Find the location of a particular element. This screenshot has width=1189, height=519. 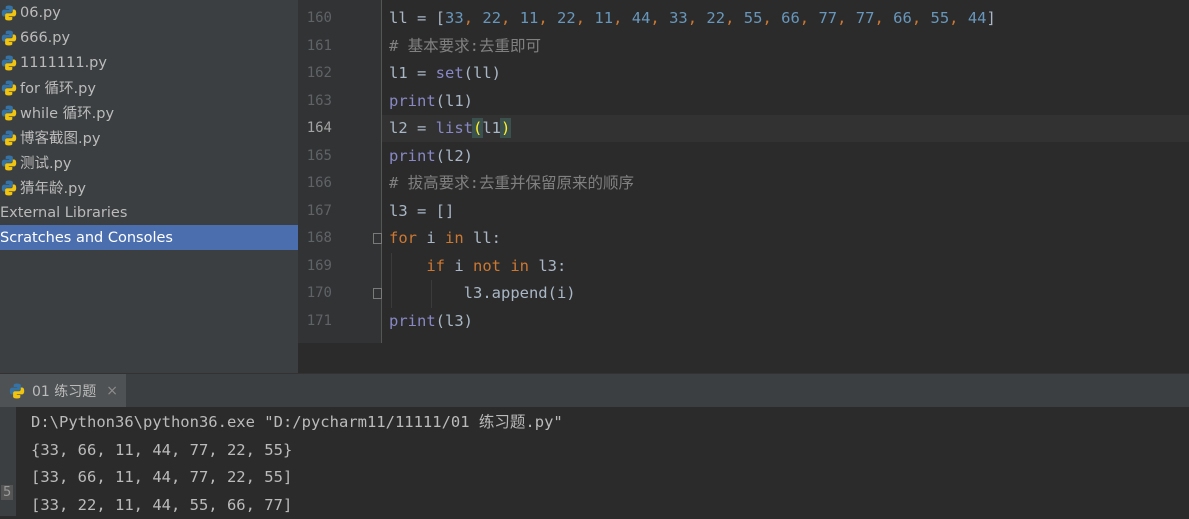

code-line: print(l1) is located at coordinates (785, 101).